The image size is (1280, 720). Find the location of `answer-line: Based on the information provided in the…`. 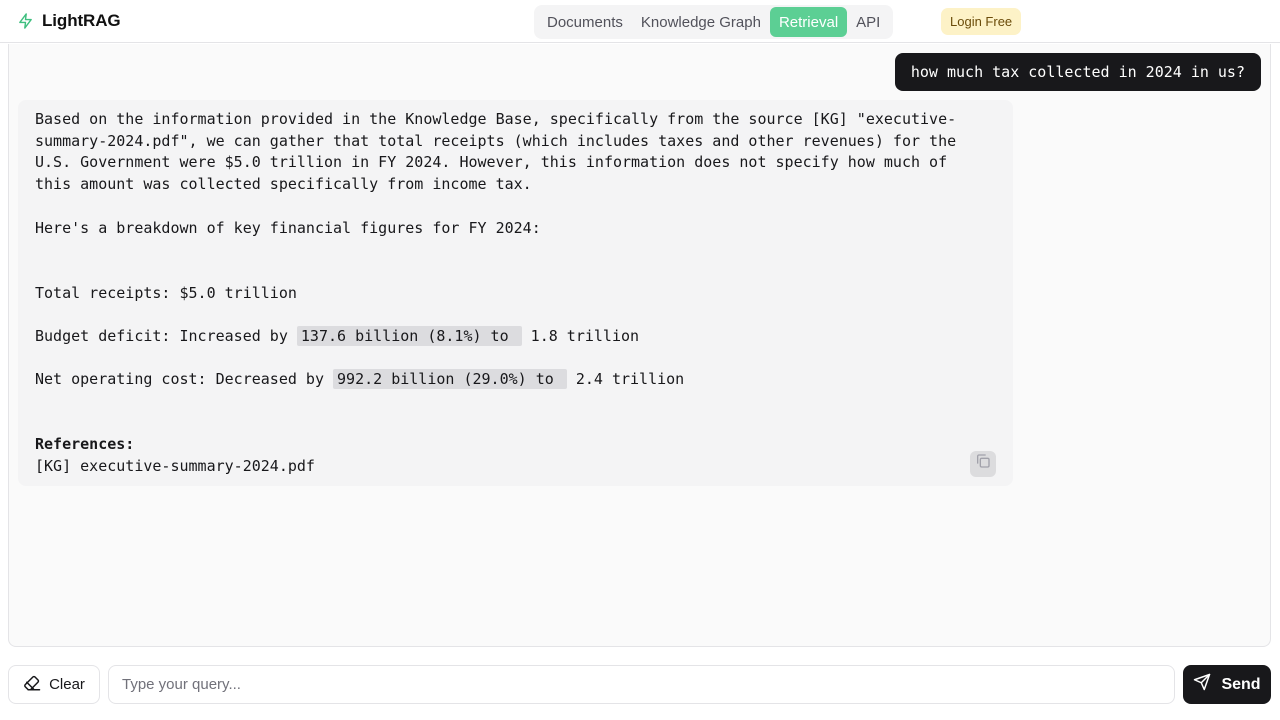

answer-line: Based on the information provided in the… is located at coordinates (496, 119).